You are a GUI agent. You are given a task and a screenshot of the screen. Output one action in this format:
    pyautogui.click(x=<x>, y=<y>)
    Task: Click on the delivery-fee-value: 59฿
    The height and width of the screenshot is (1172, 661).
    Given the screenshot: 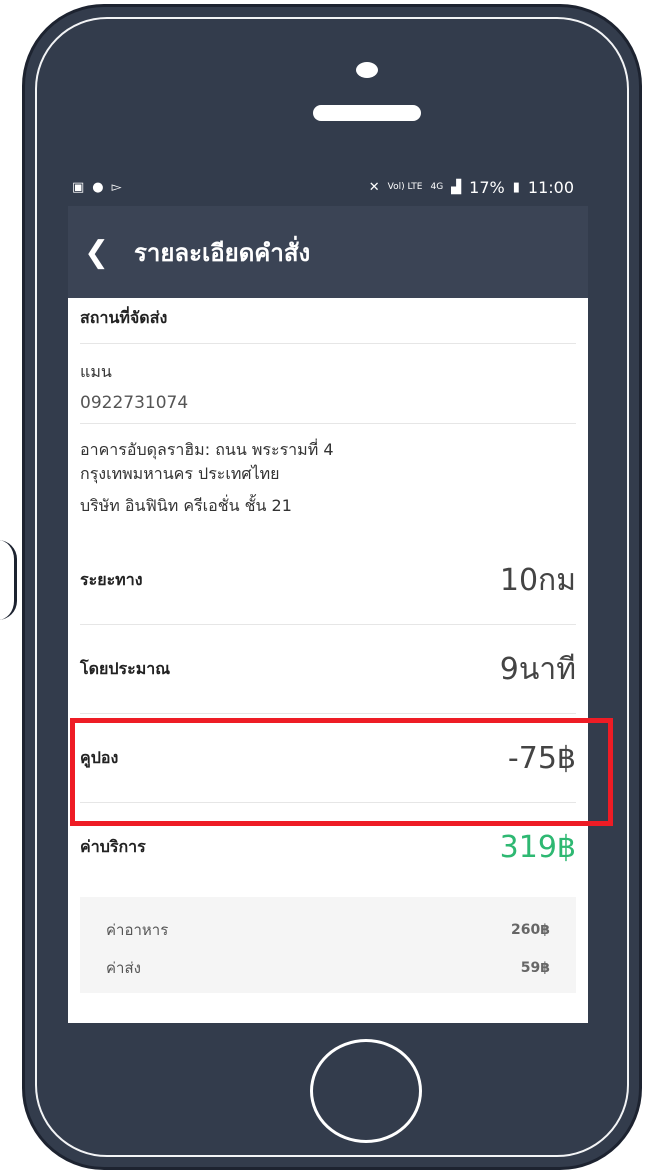 What is the action you would take?
    pyautogui.click(x=535, y=968)
    